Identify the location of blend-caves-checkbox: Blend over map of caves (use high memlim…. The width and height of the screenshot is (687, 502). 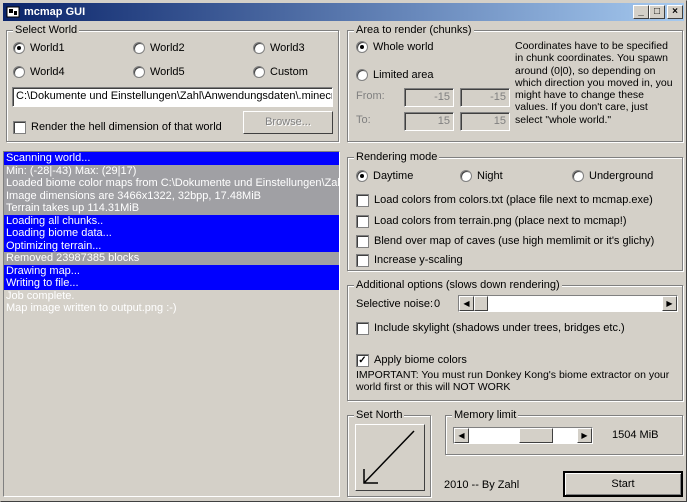
(505, 241).